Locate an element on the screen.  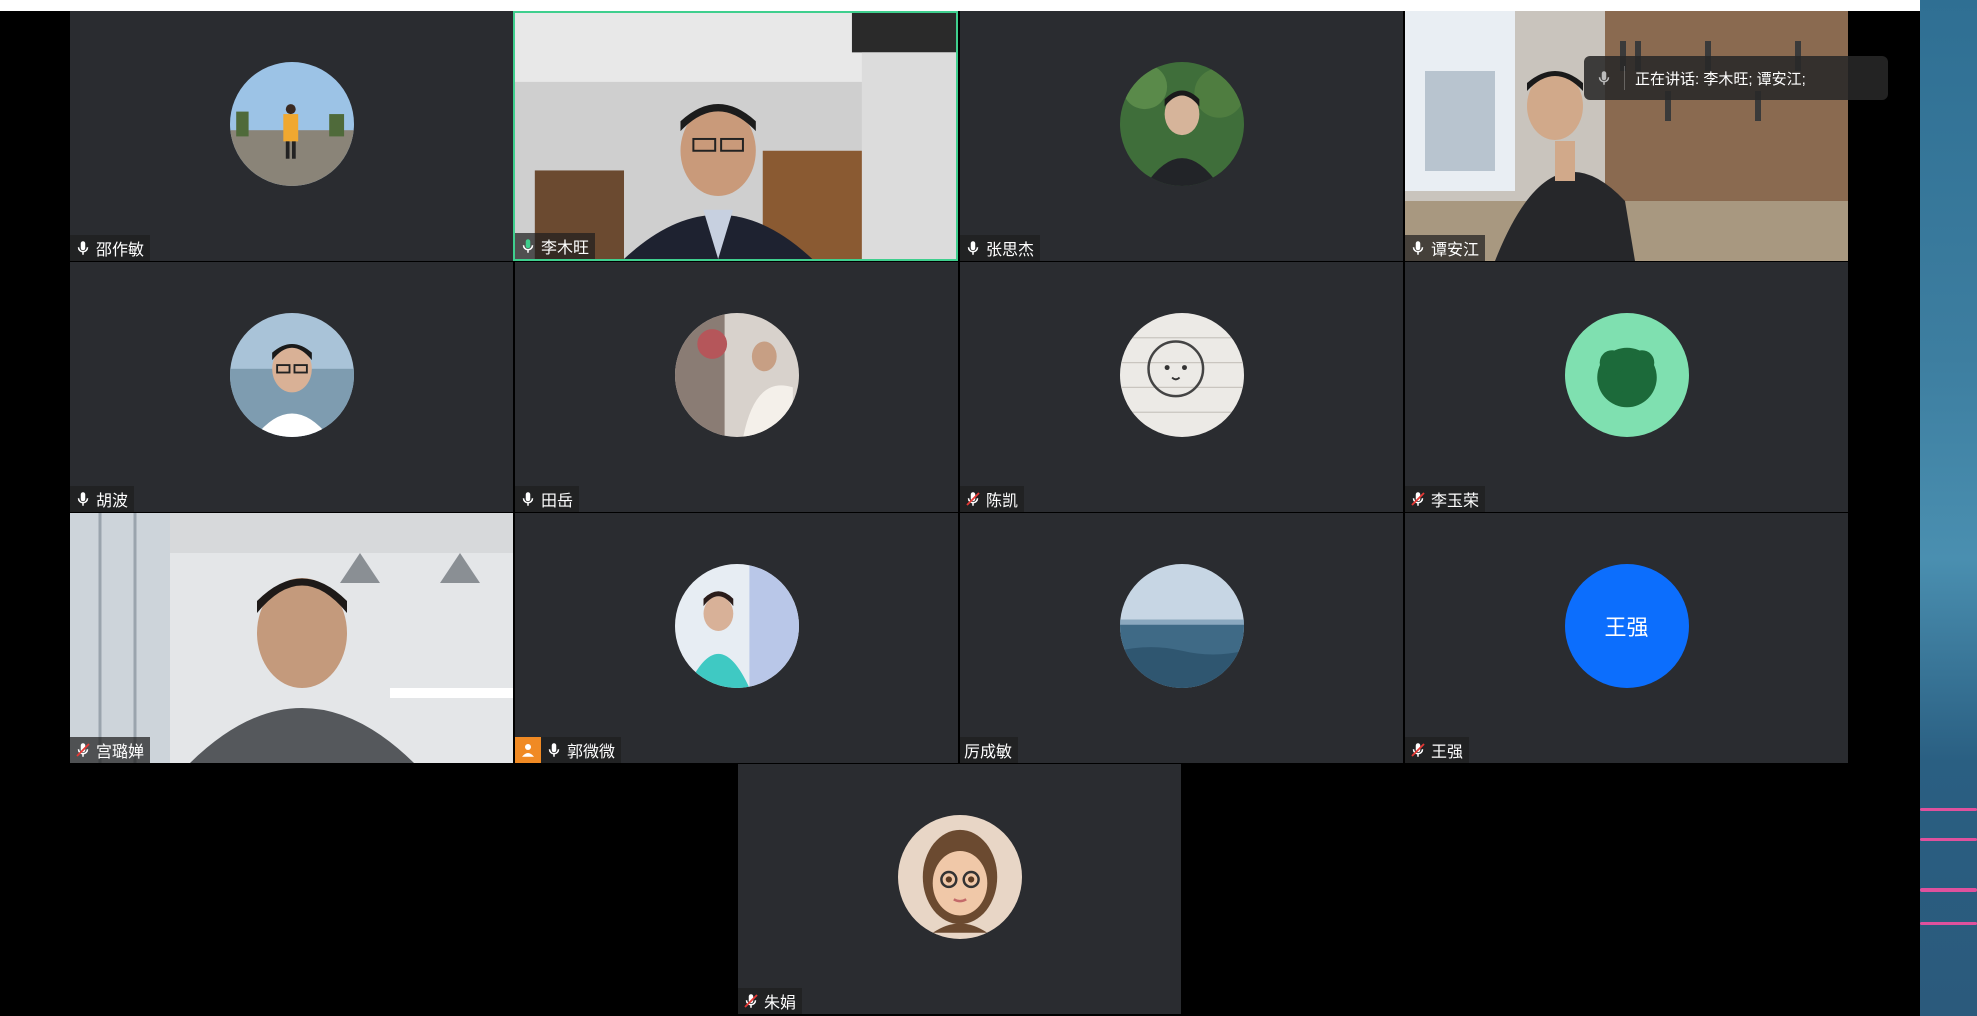
participant-tile: 田岳 is located at coordinates (736, 387).